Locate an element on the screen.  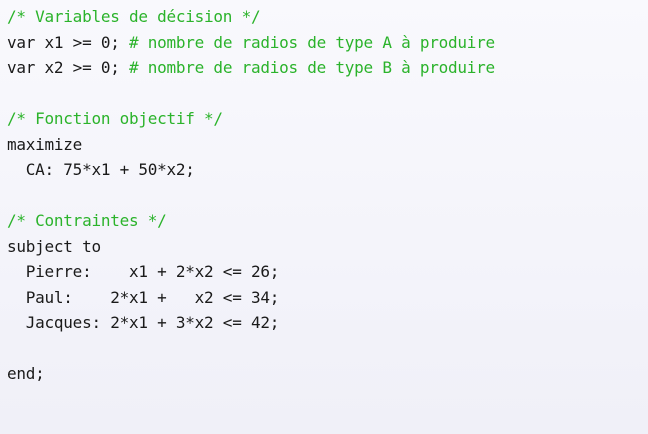
code-text: var x2 >= 0; is located at coordinates (68, 67).